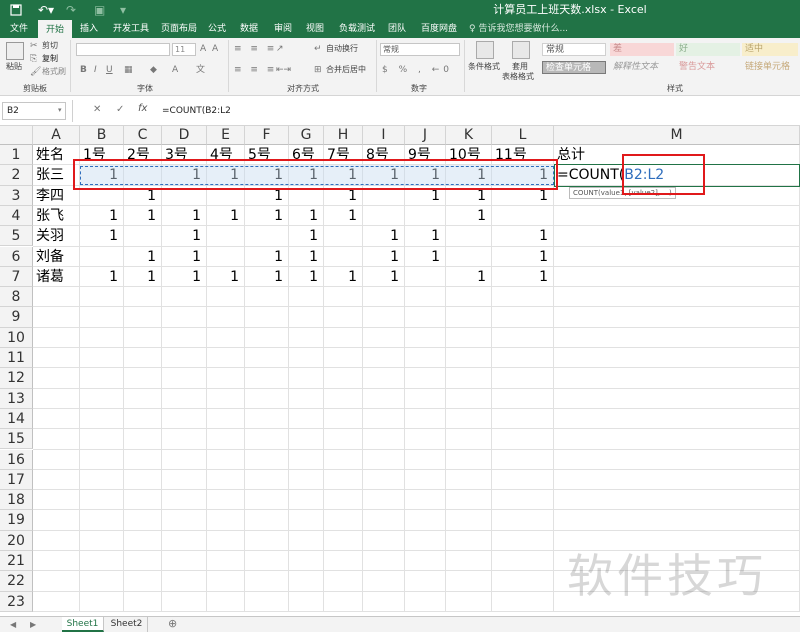 The height and width of the screenshot is (632, 800). What do you see at coordinates (33, 625) in the screenshot?
I see `scroll-right-icon: ▶` at bounding box center [33, 625].